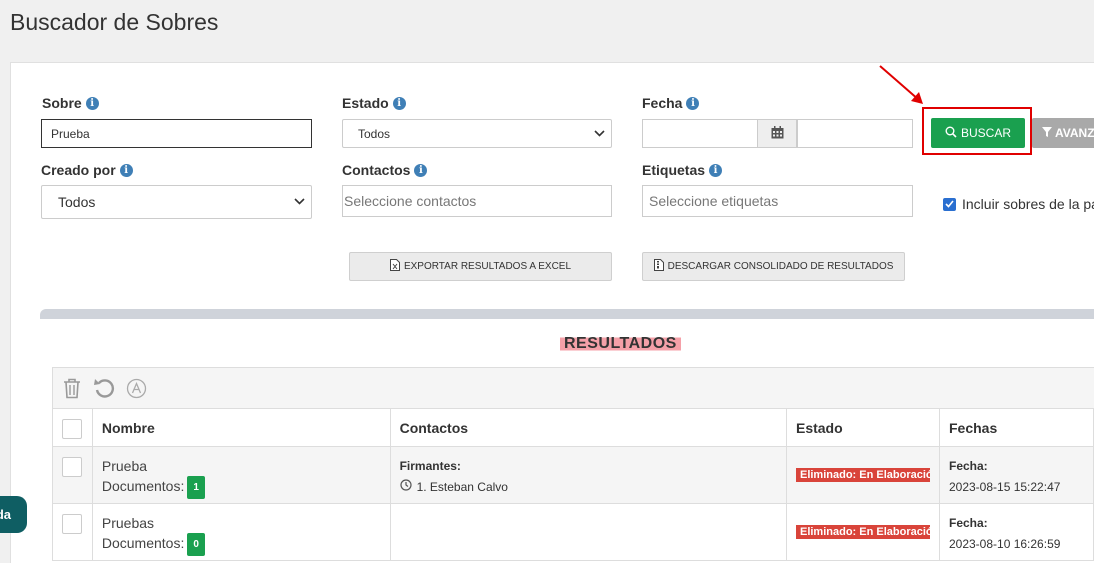 This screenshot has height=563, width=1094. I want to click on exportar-excel-button: EXPORTAR RESULTADOS A EXCEL, so click(480, 266).